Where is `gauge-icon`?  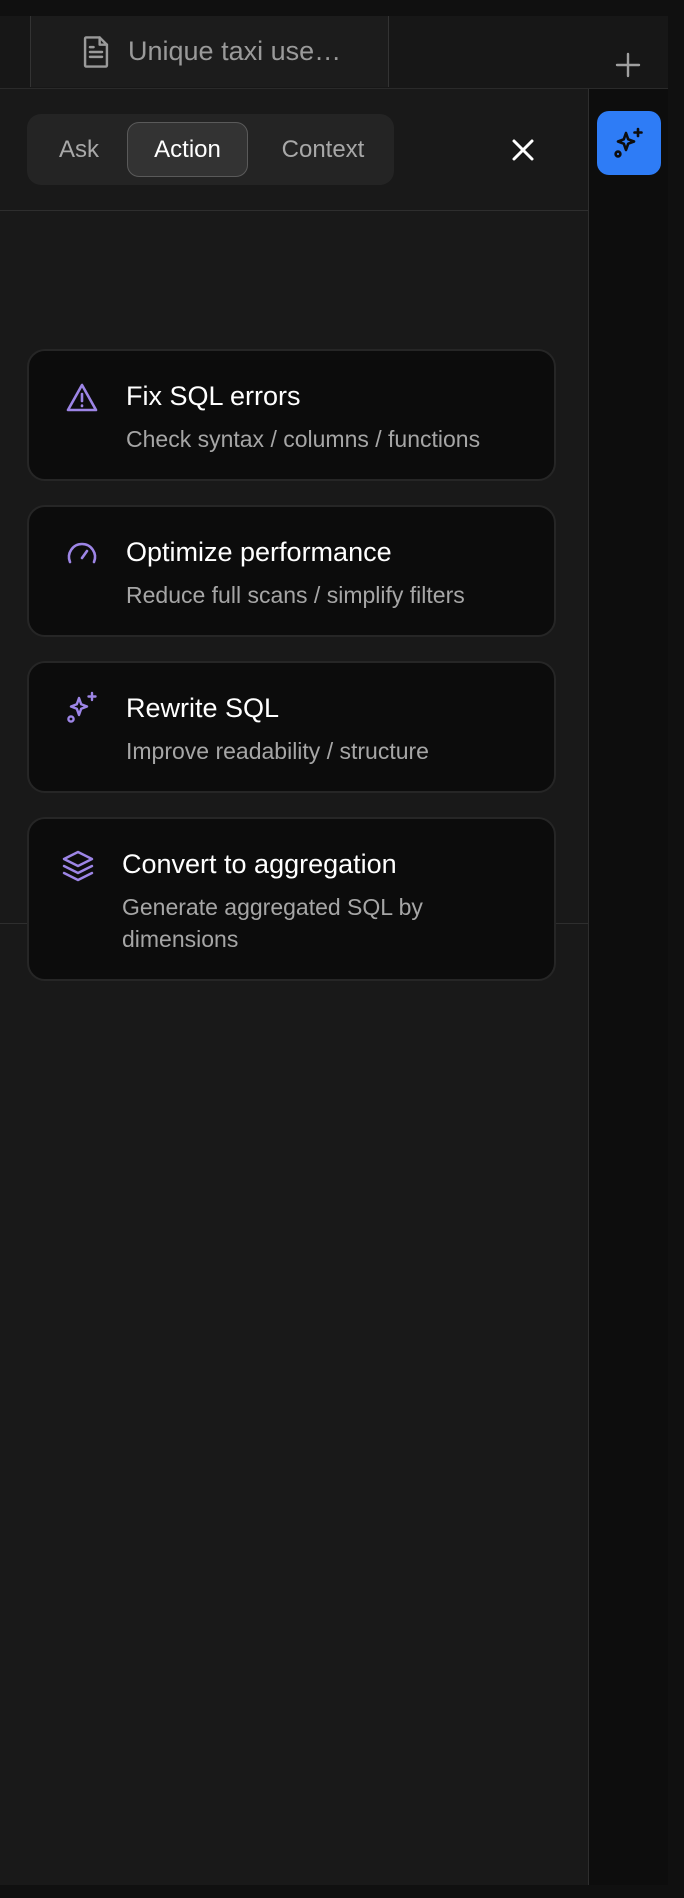
gauge-icon is located at coordinates (82, 553).